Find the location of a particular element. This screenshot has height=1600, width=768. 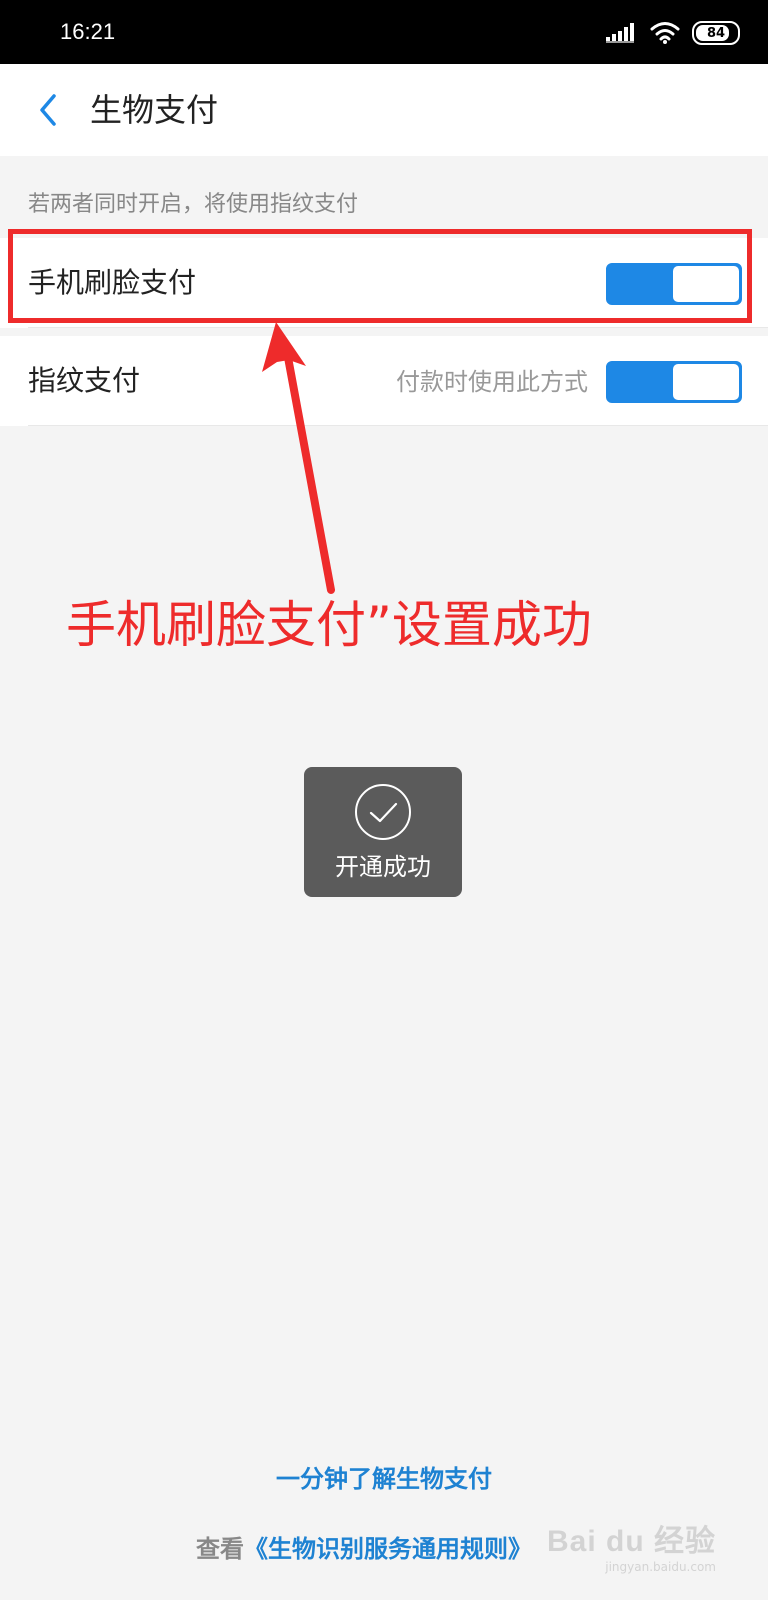

back-button is located at coordinates (48, 110).